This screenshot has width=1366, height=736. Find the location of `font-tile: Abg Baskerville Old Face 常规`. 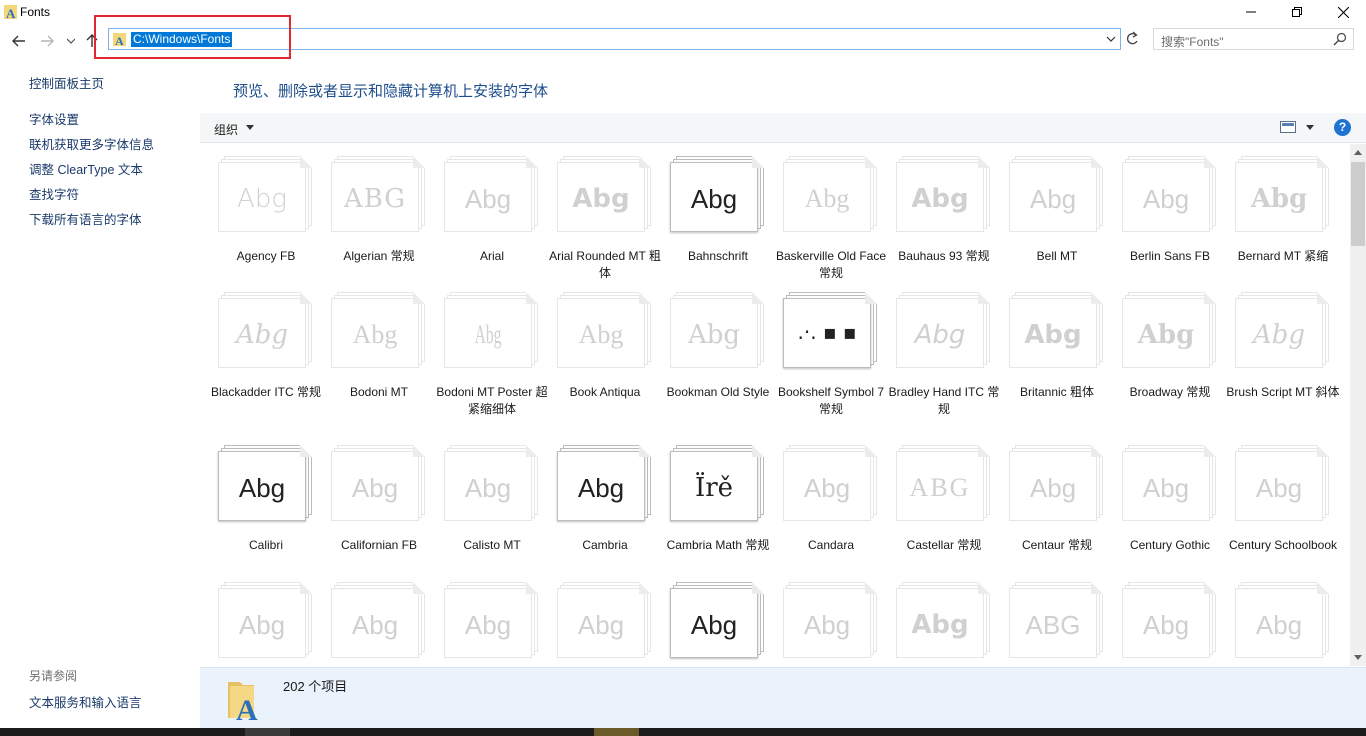

font-tile: Abg Baskerville Old Face 常规 is located at coordinates (825, 212).